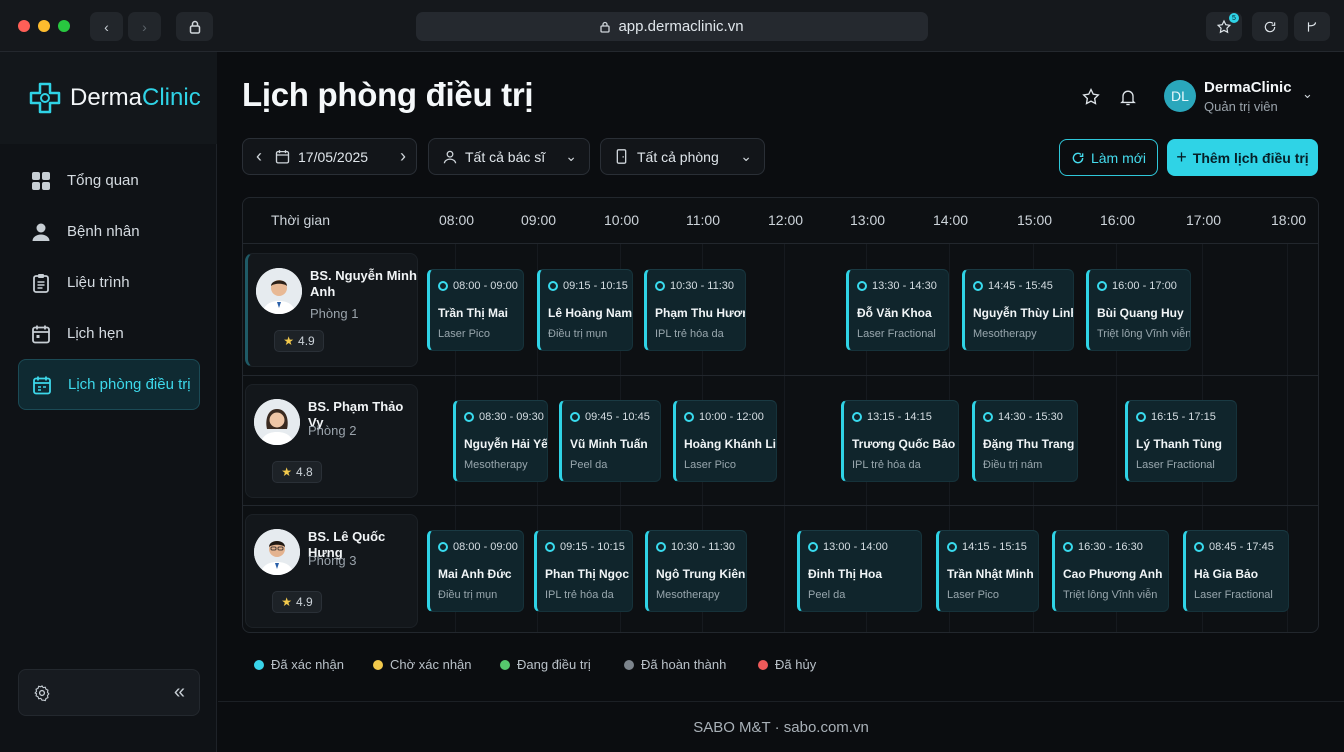  I want to click on appointment-card: 13:00 - 14:00 Đinh Thị Hoa Peel da, so click(859, 571).